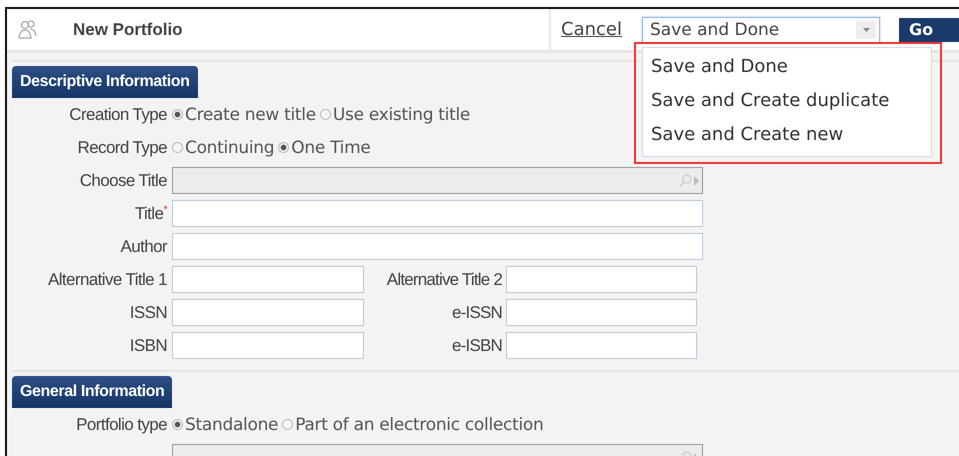 The width and height of the screenshot is (959, 456). What do you see at coordinates (128, 30) in the screenshot?
I see `page-title: New Portfolio` at bounding box center [128, 30].